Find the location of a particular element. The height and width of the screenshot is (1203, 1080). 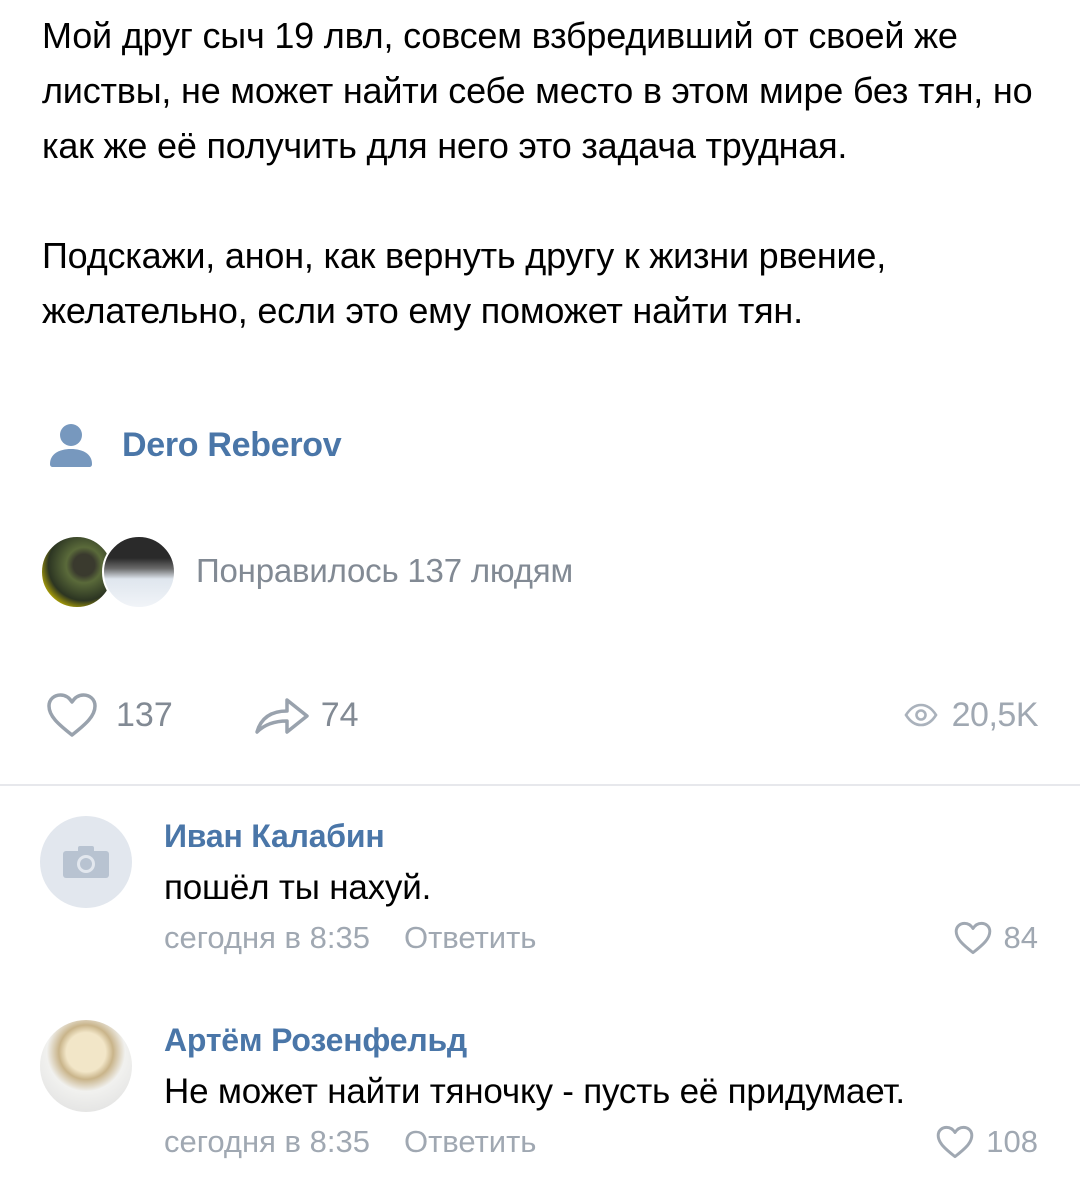

share-button: 74 is located at coordinates (306, 715).